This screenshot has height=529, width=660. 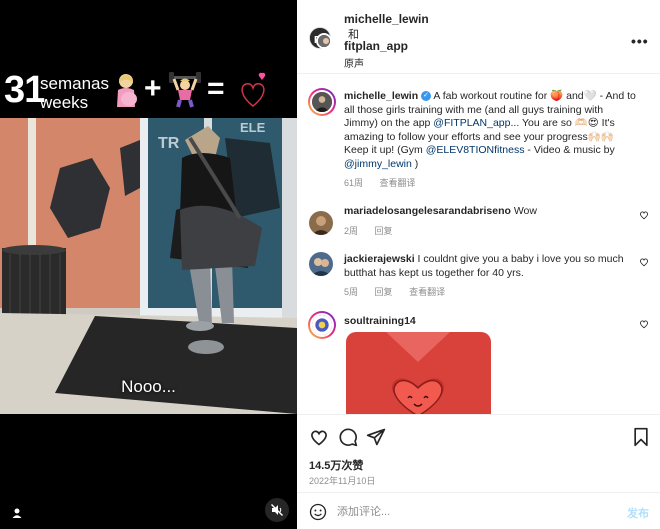 I want to click on caption-time: 61周, so click(x=354, y=183).